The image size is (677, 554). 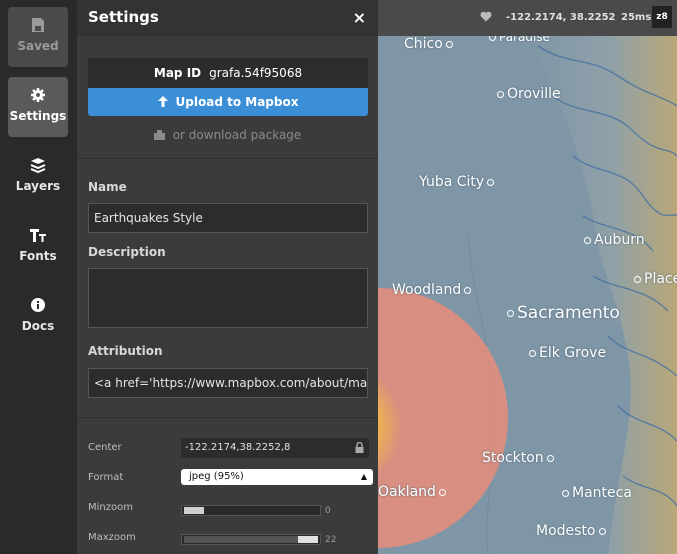 I want to click on nav-docs-button: Docs, so click(x=38, y=317).